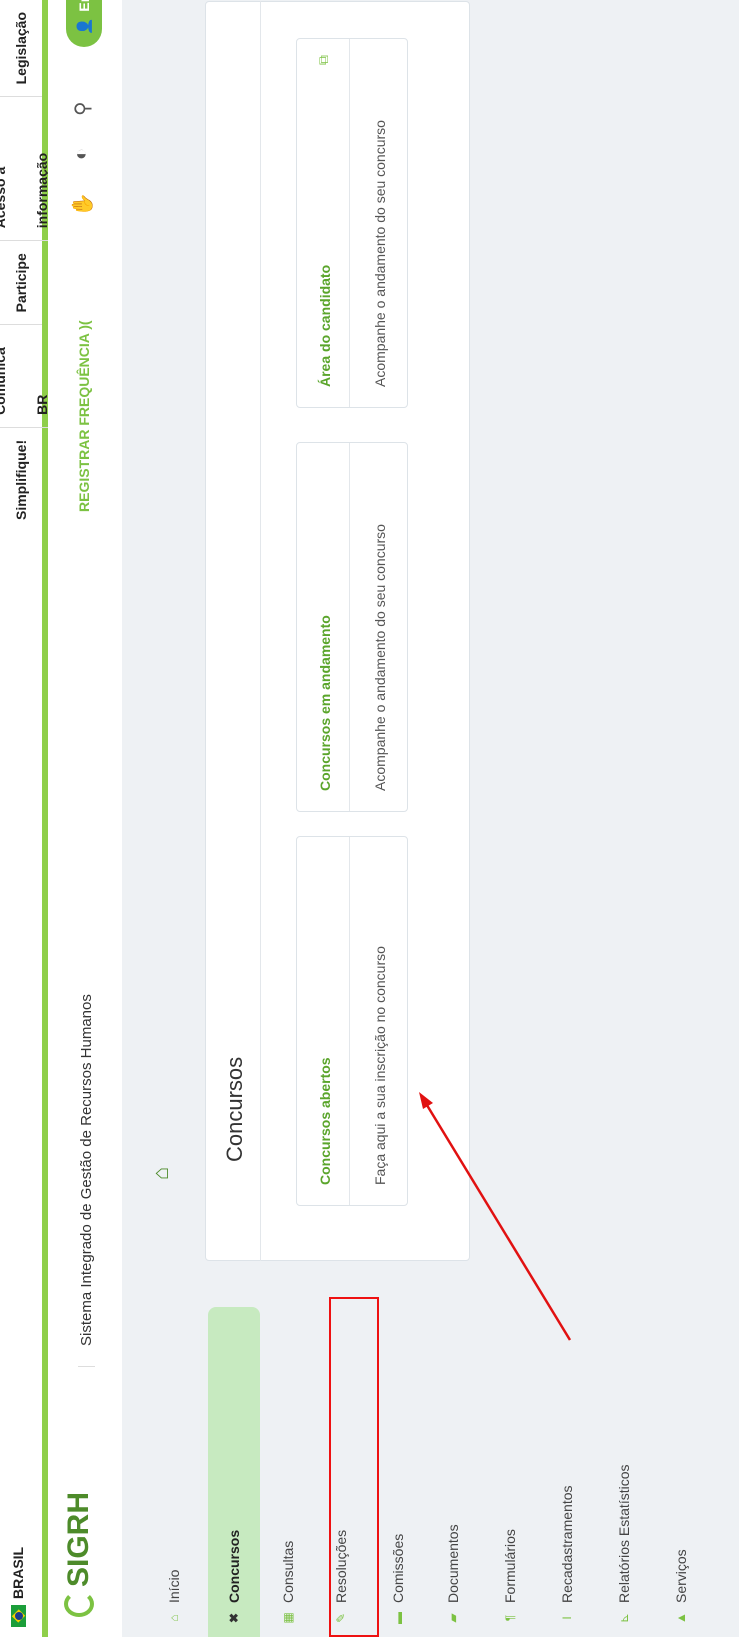 This screenshot has height=1637, width=739. I want to click on chart-icon: ⊾, so click(624, 1618).